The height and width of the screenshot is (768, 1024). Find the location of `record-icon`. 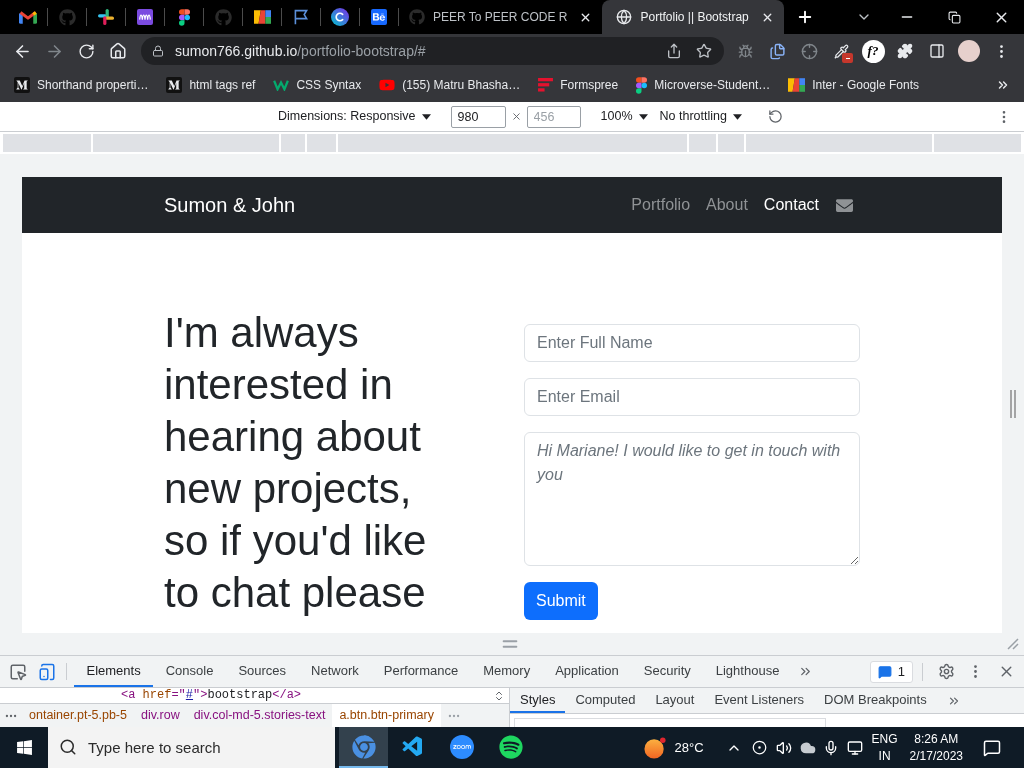

record-icon is located at coordinates (759, 747).